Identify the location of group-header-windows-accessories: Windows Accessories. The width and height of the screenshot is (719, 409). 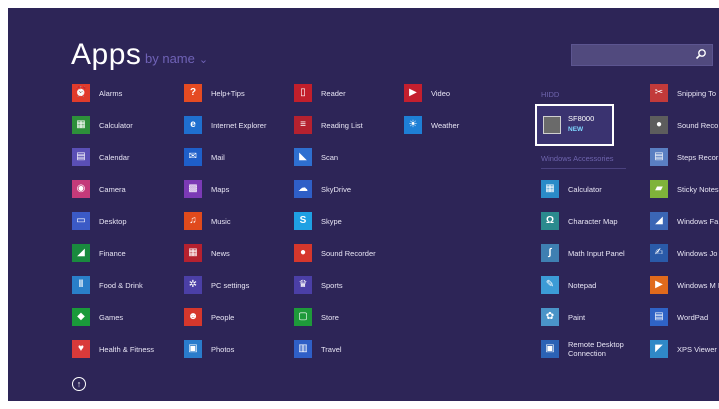
(577, 158).